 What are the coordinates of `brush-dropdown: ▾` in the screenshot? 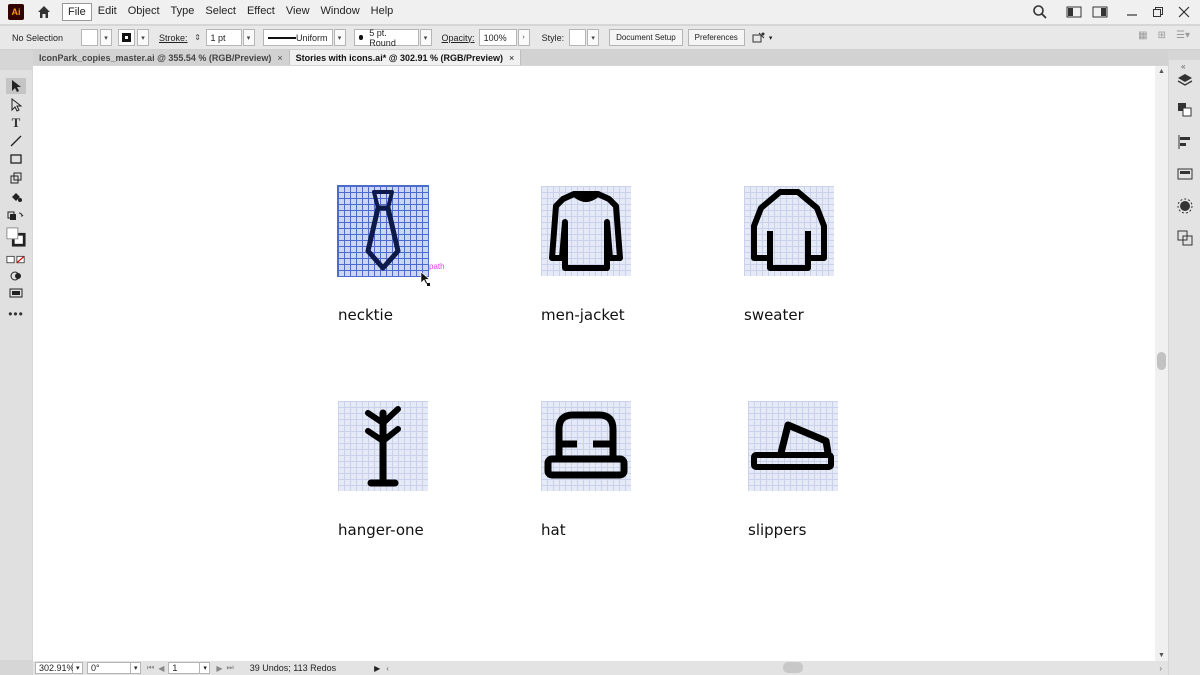 It's located at (425, 37).